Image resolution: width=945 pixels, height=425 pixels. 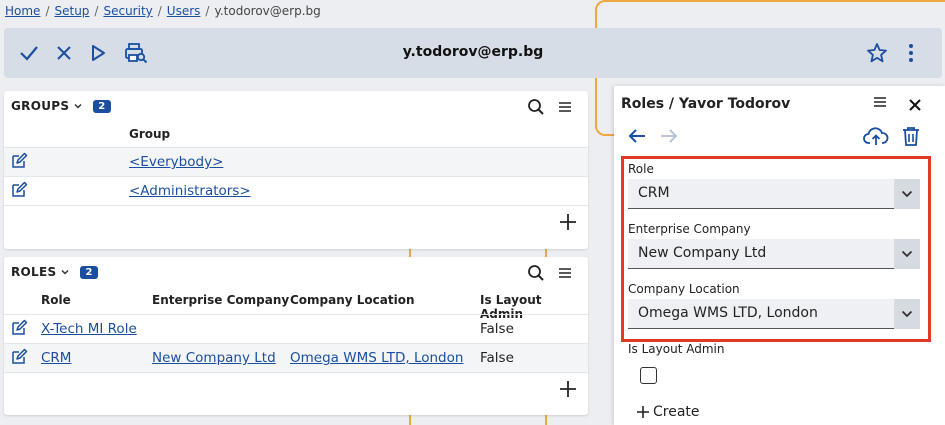 I want to click on groups-header: GROUPS 2, so click(x=61, y=106).